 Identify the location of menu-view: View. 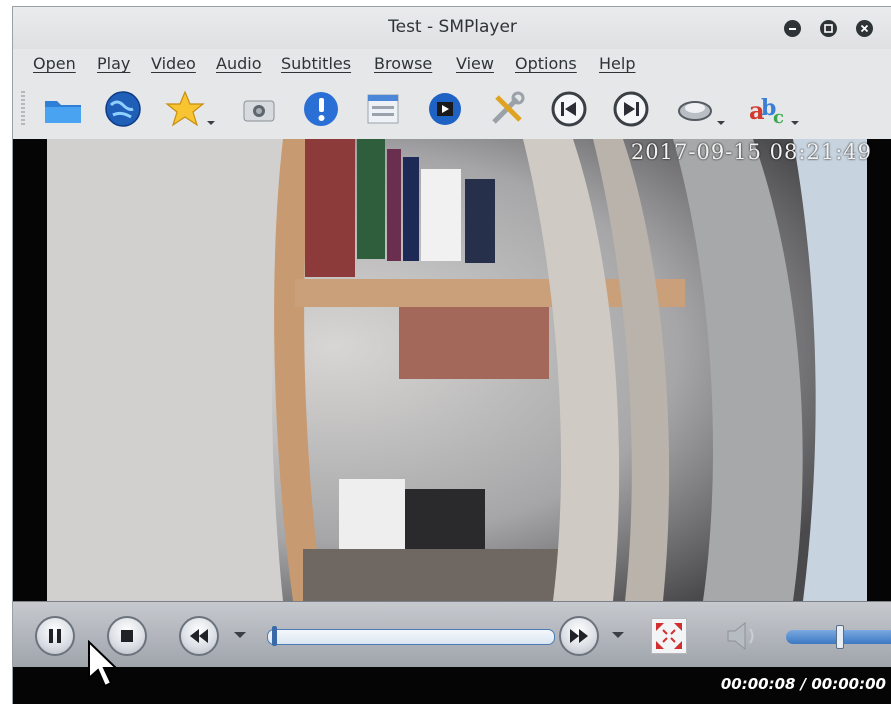
(475, 63).